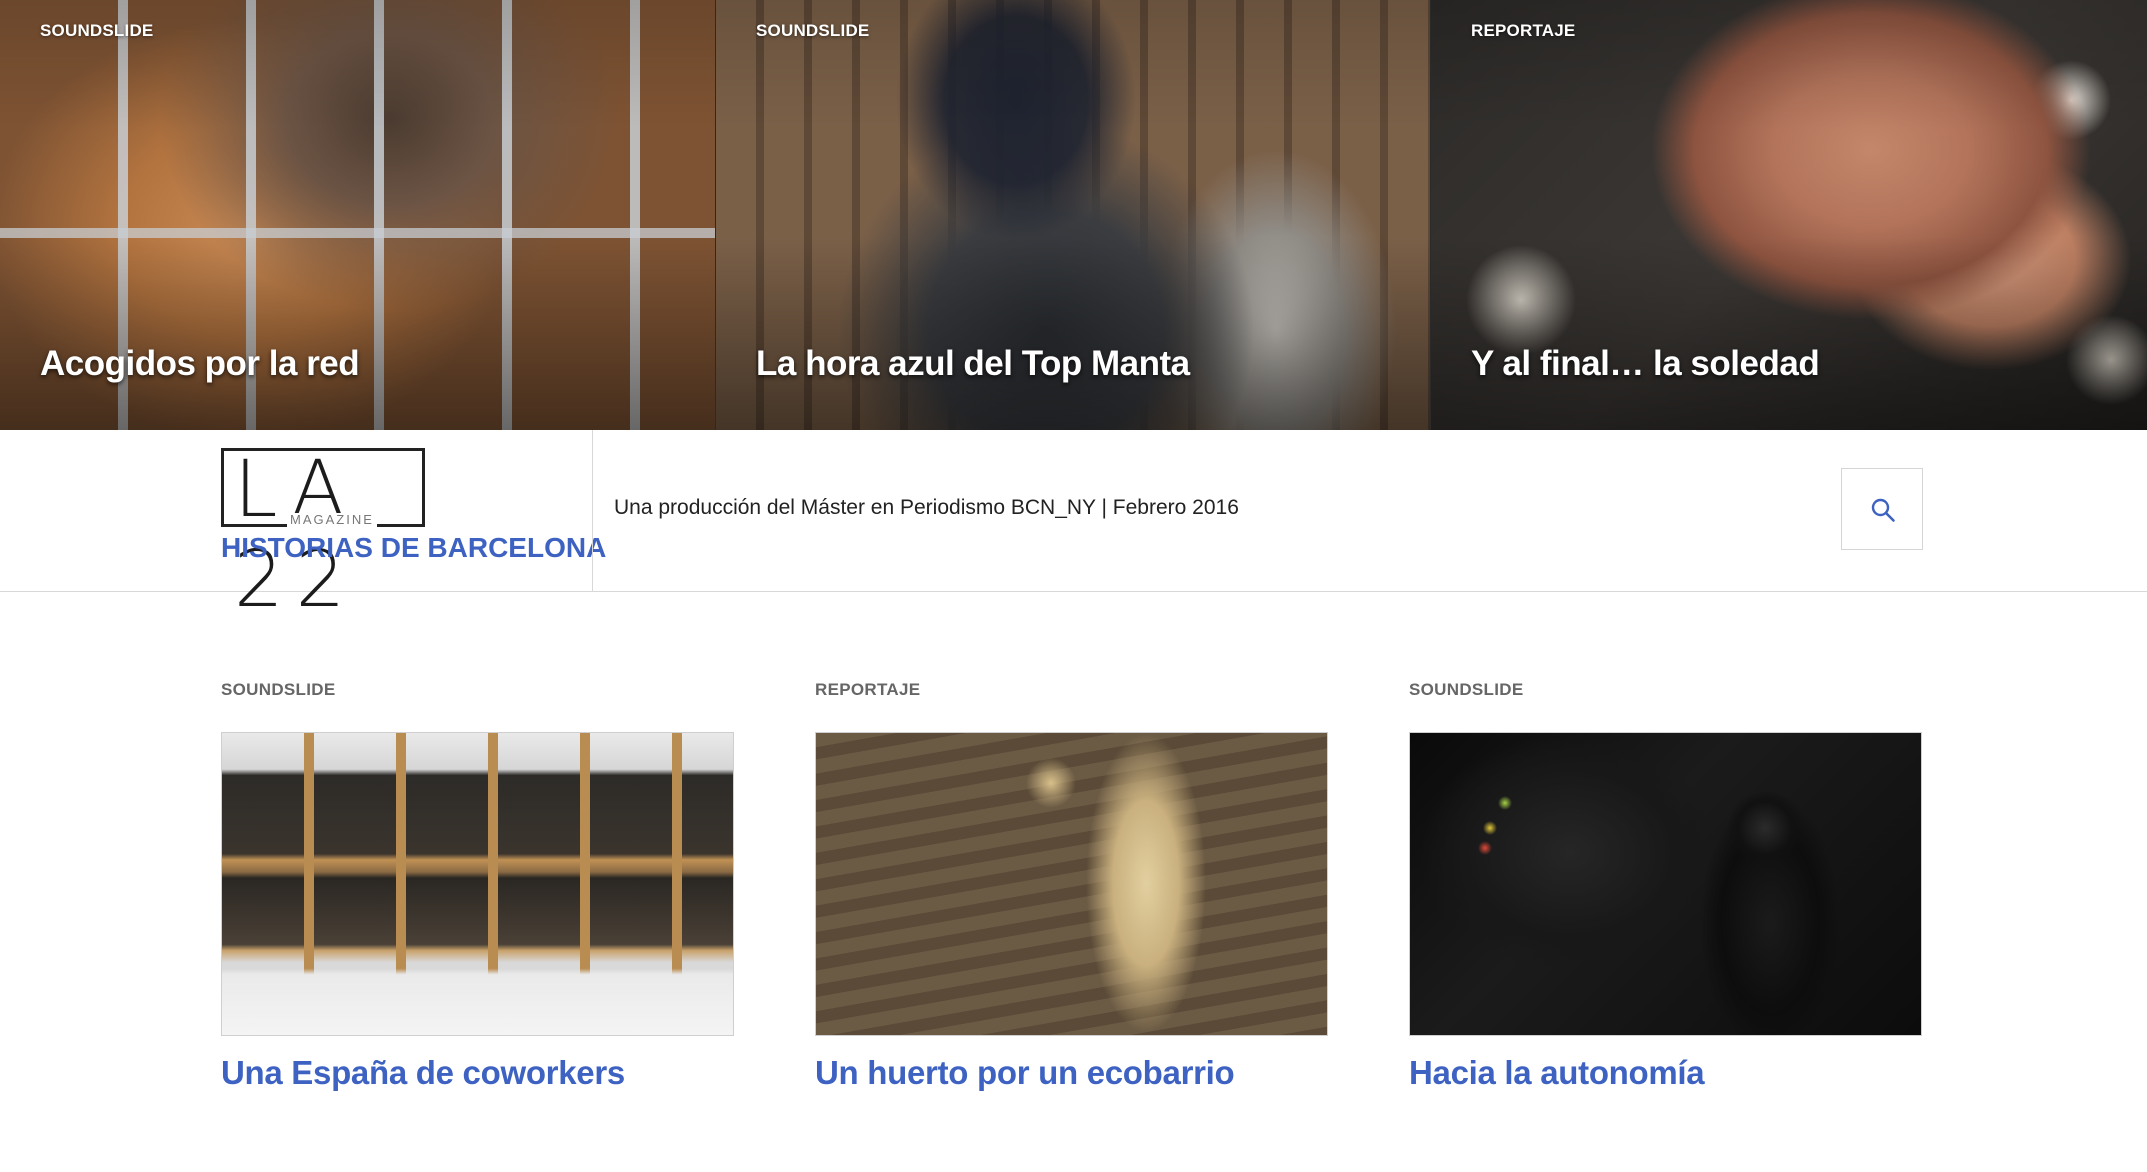  I want to click on site-logo: LA 22 MAGAZINE, so click(323, 535).